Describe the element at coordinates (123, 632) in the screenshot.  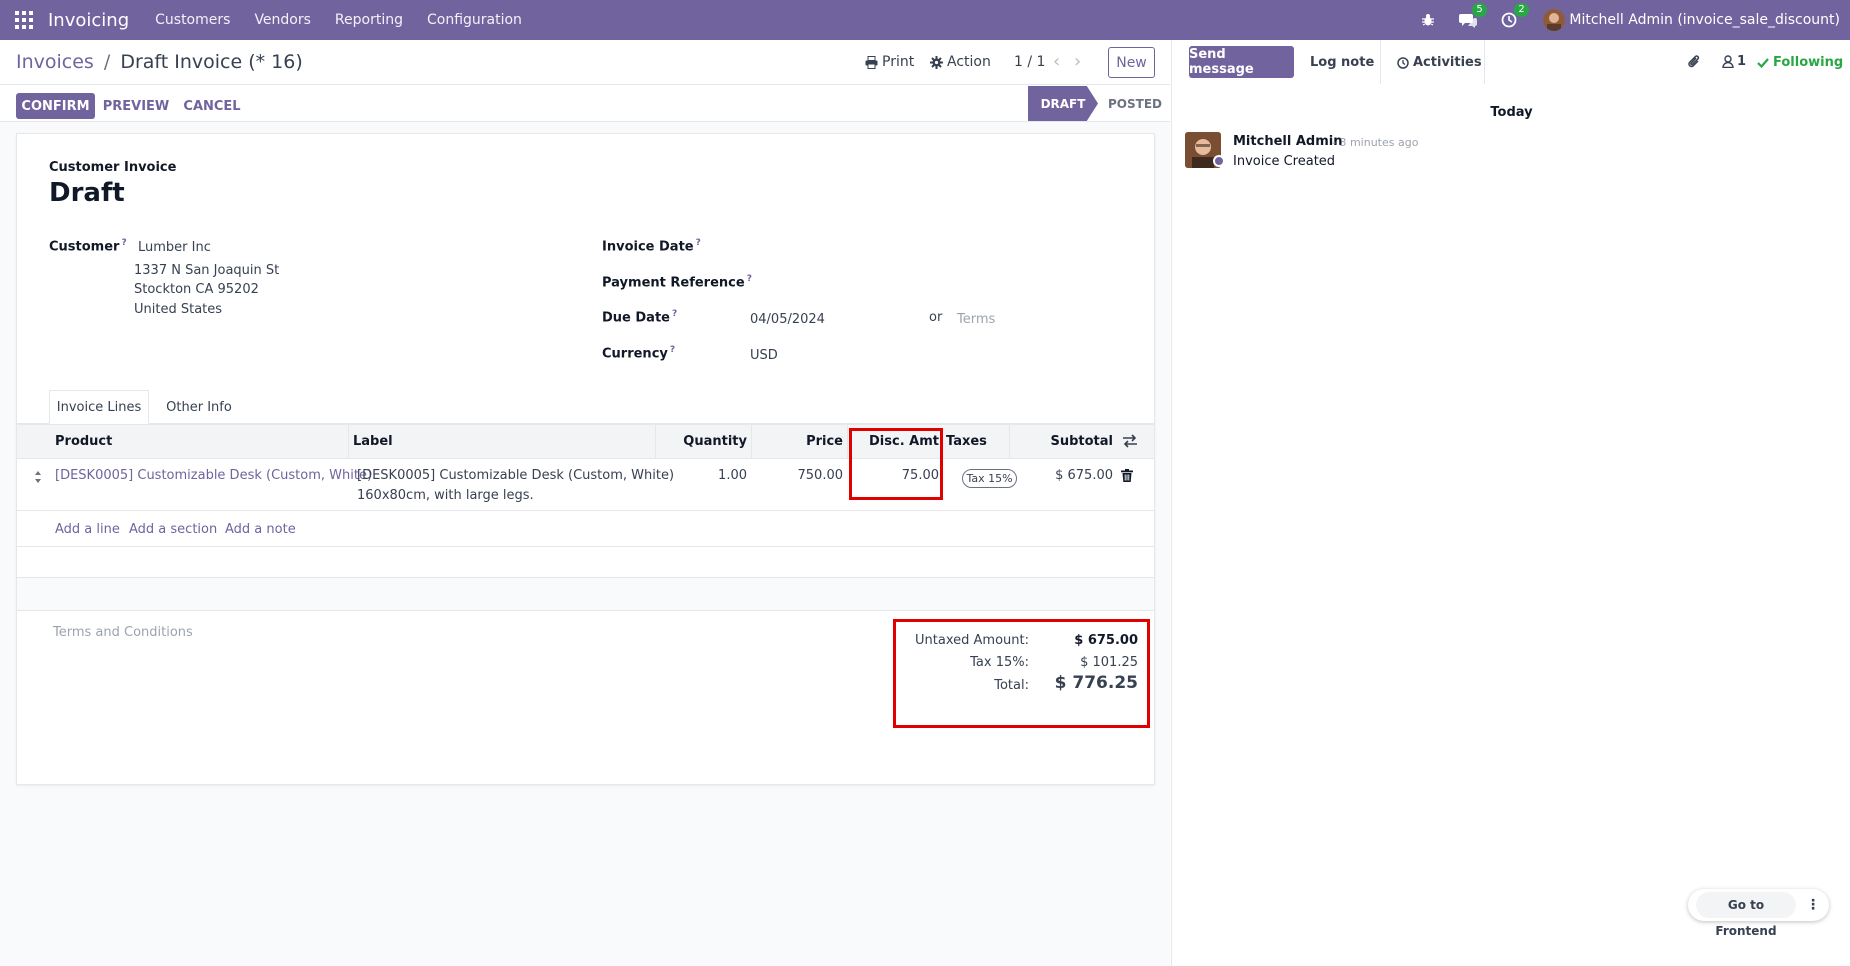
I see `terms-conditions-field: Terms and Conditions` at that location.